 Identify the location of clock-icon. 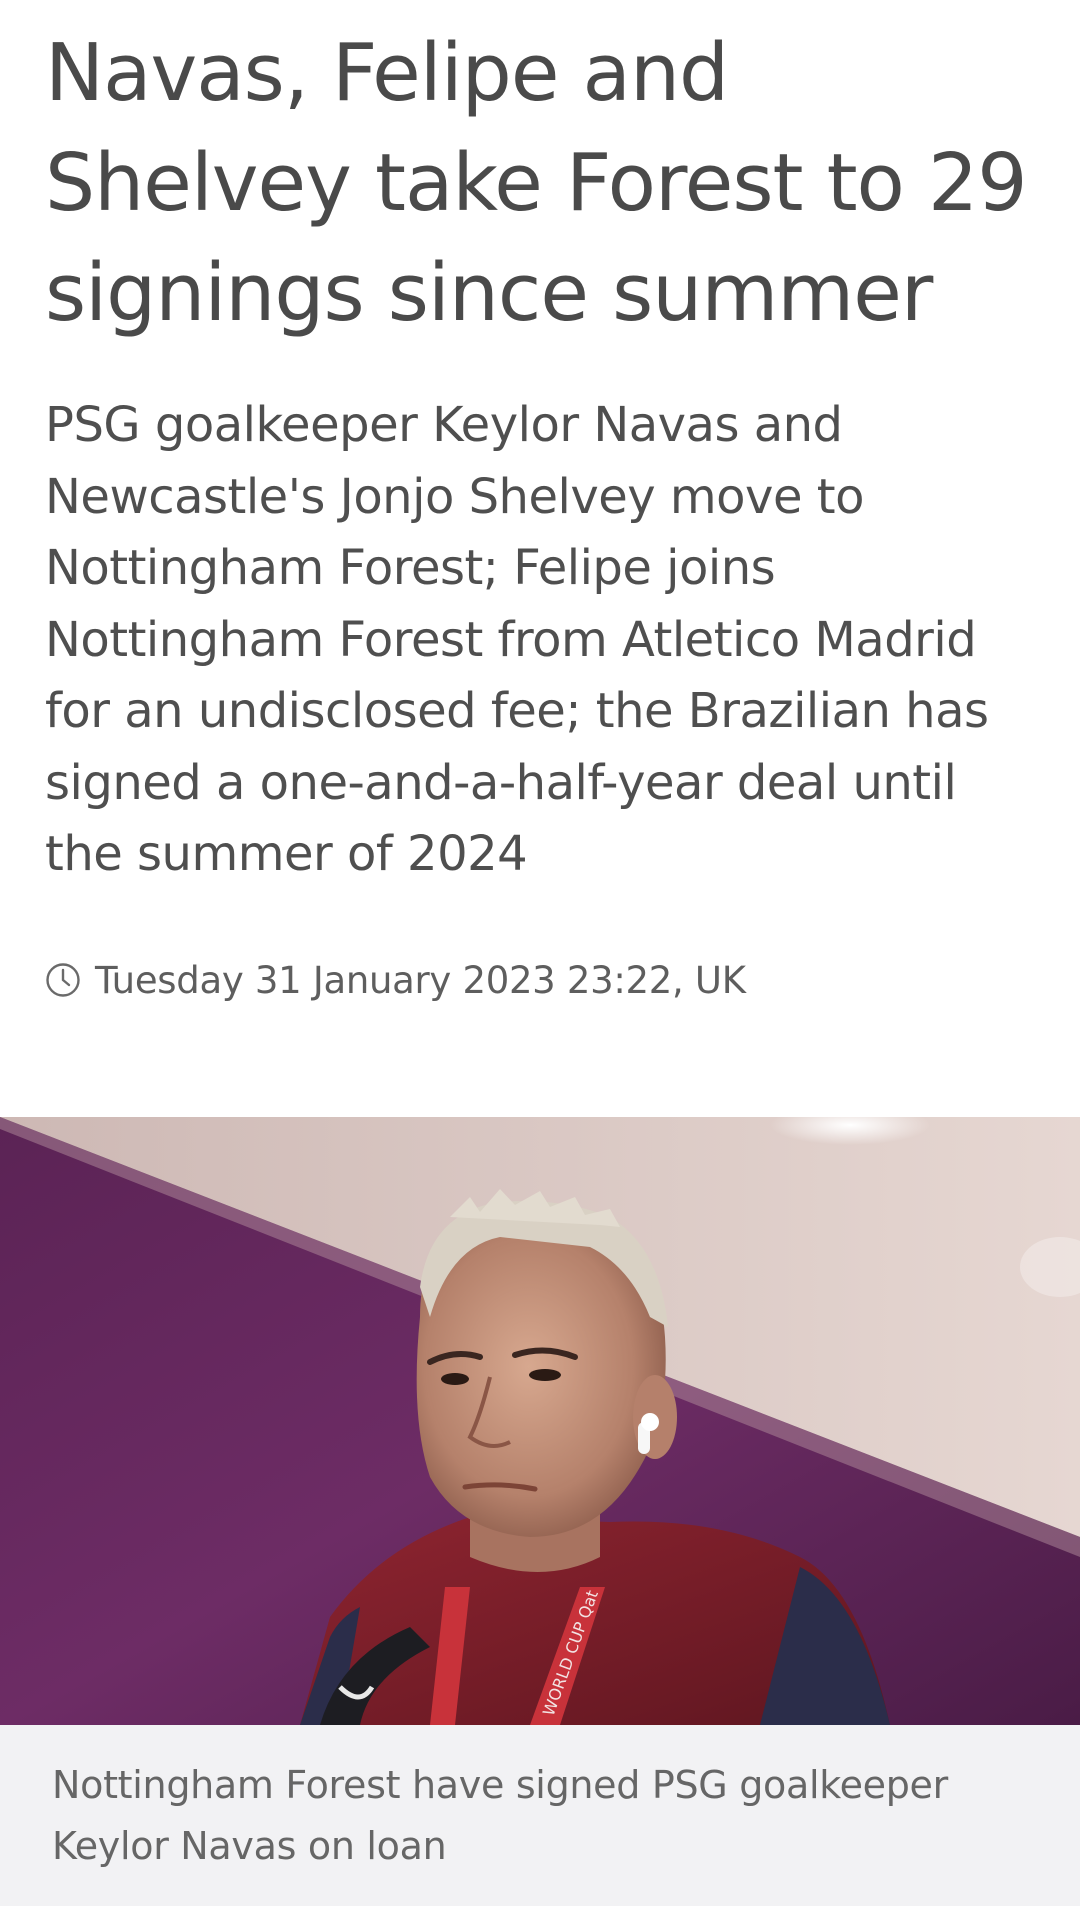
(63, 980).